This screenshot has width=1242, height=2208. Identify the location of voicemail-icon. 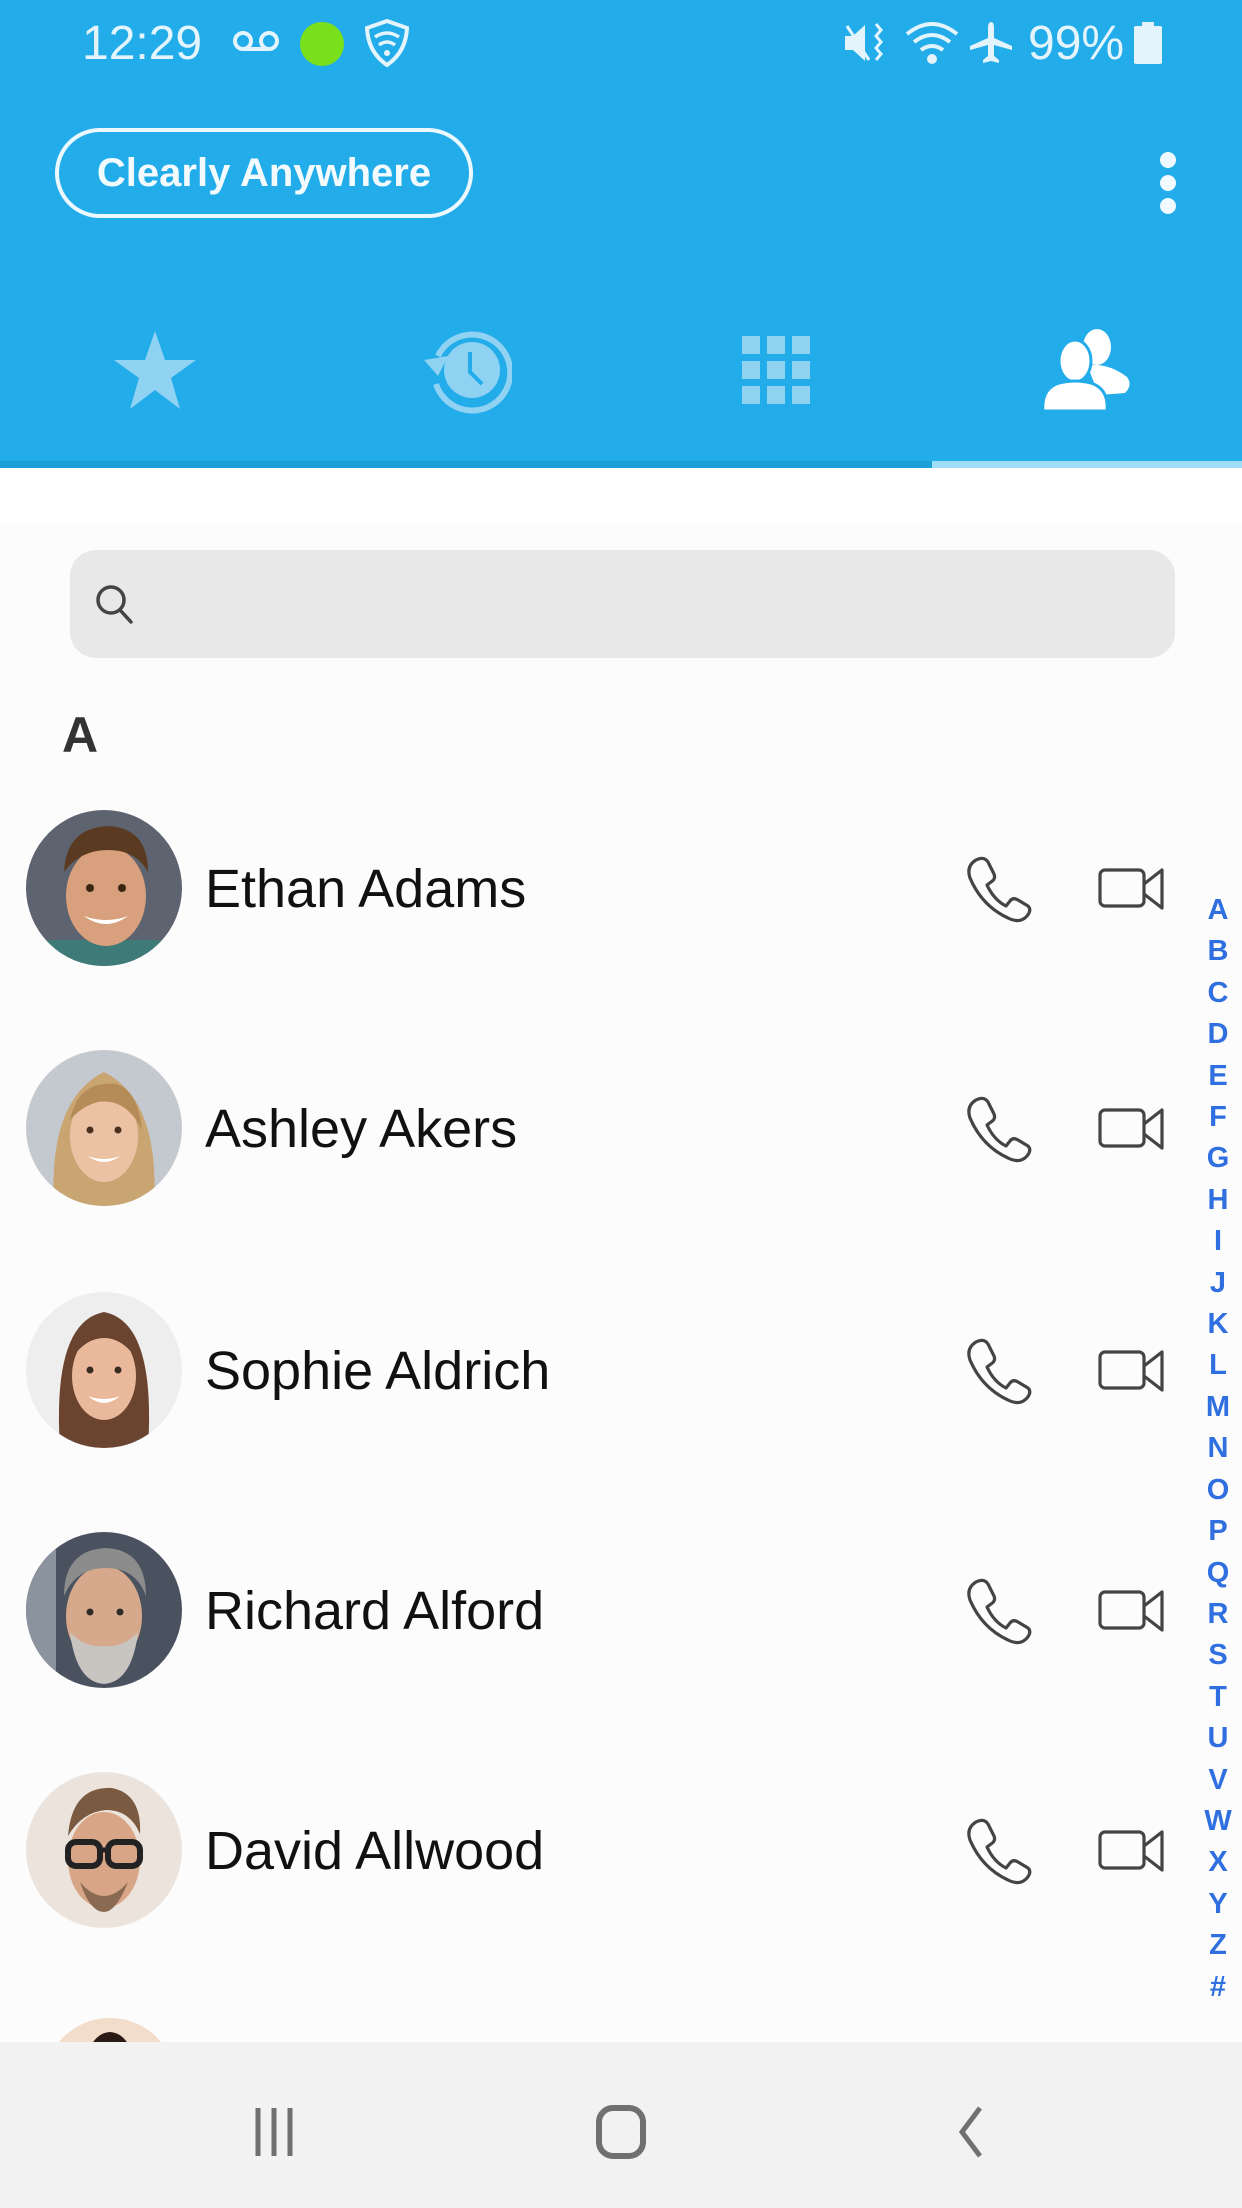
(256, 41).